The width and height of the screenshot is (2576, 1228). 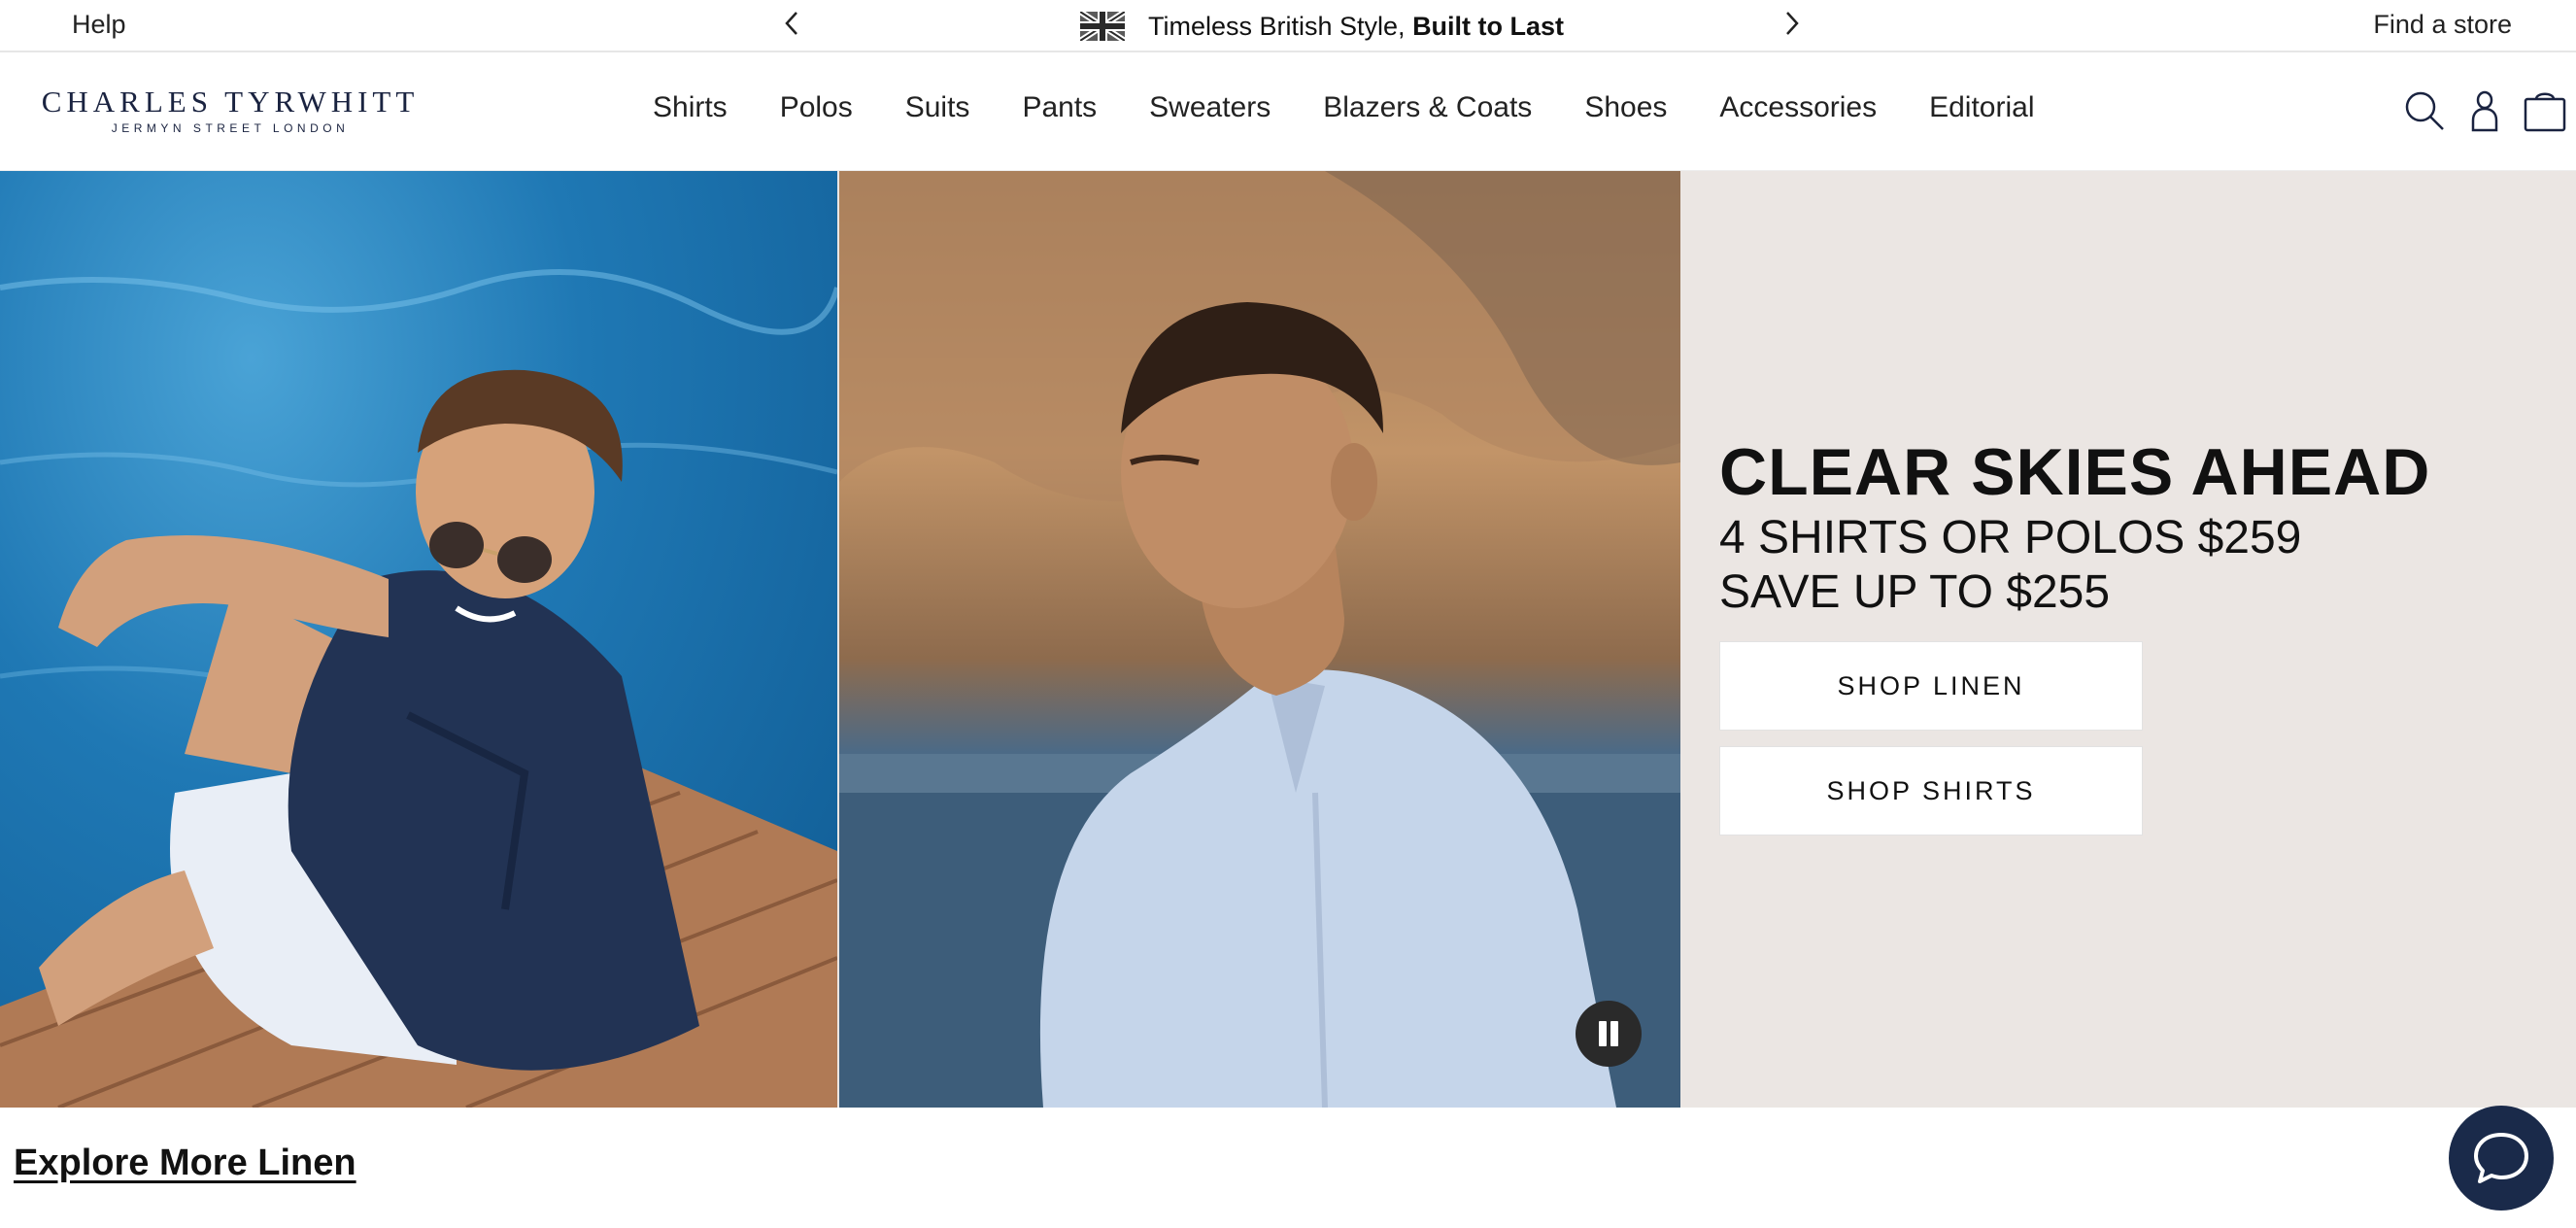 What do you see at coordinates (1210, 107) in the screenshot?
I see `nav-item-sweaters: Sweaters` at bounding box center [1210, 107].